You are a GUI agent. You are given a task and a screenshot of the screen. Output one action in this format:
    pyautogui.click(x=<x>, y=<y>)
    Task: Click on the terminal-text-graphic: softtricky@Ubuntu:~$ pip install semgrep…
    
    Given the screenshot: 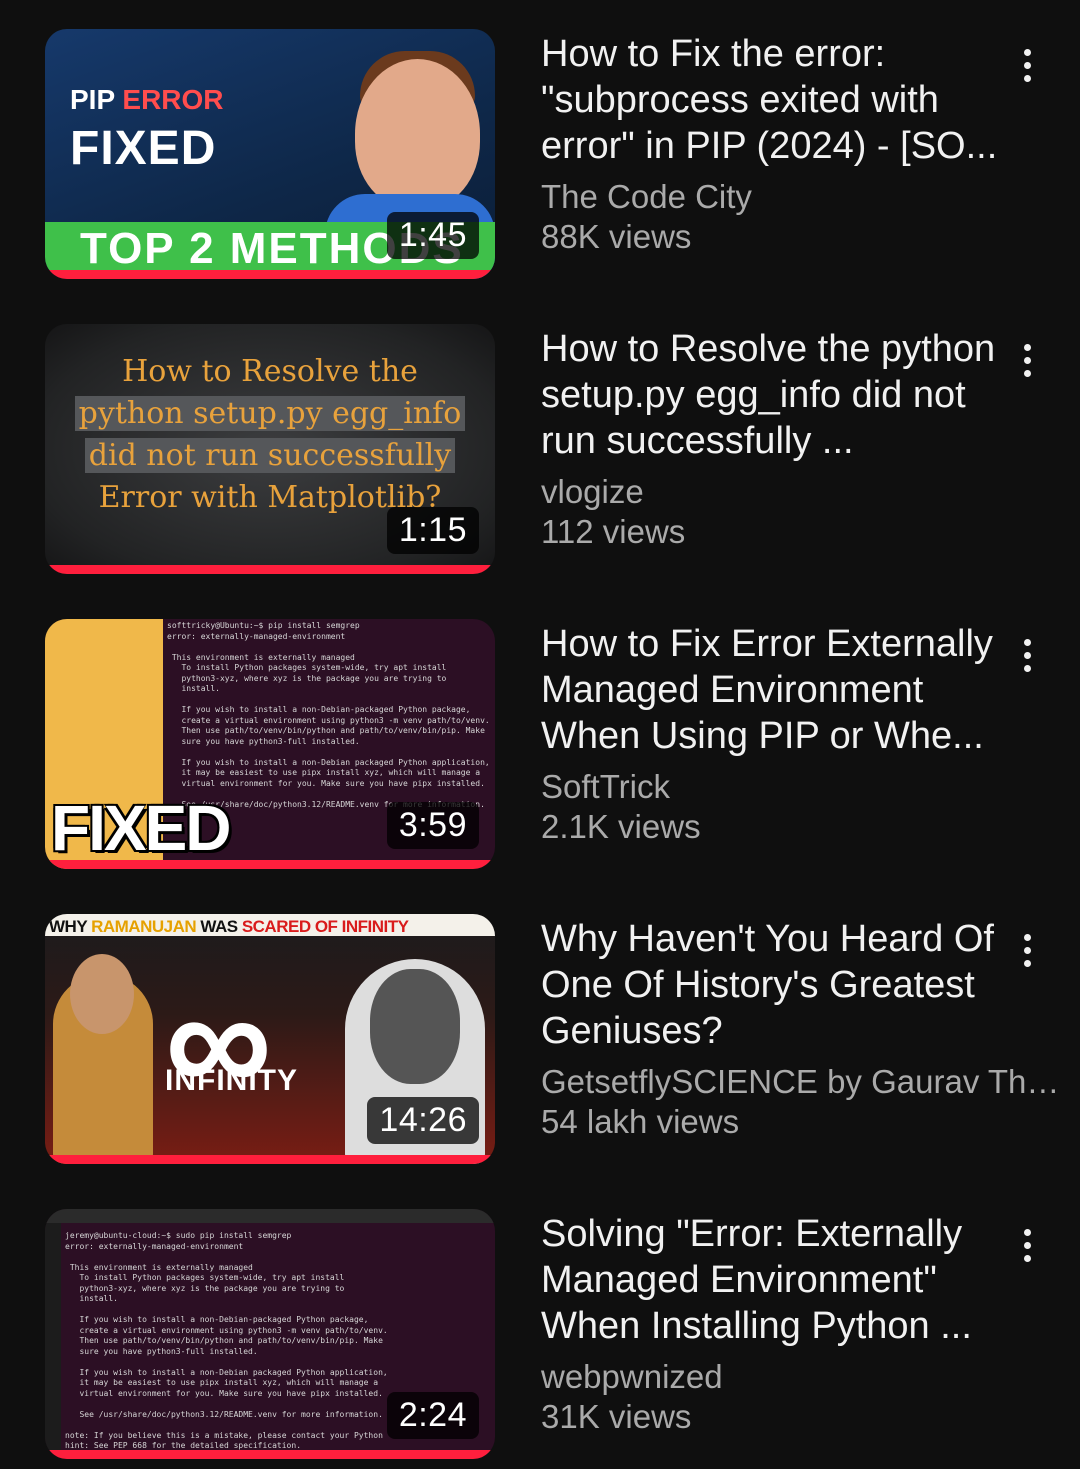 What is the action you would take?
    pyautogui.click(x=328, y=715)
    